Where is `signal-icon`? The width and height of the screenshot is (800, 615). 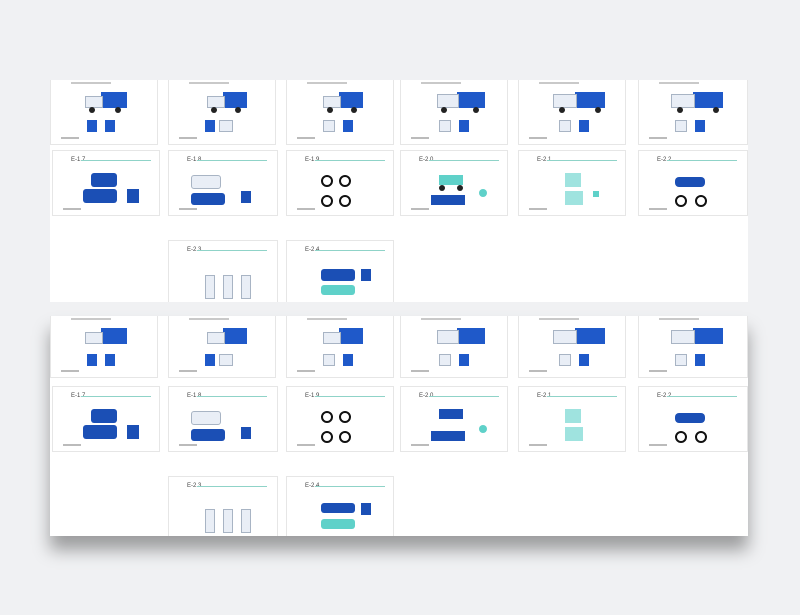
signal-icon is located at coordinates (596, 194).